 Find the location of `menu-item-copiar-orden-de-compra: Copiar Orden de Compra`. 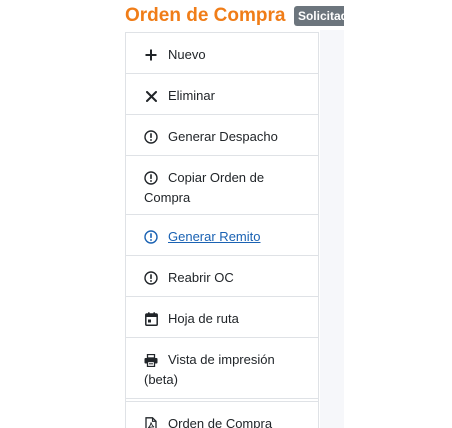

menu-item-copiar-orden-de-compra: Copiar Orden de Compra is located at coordinates (222, 185).